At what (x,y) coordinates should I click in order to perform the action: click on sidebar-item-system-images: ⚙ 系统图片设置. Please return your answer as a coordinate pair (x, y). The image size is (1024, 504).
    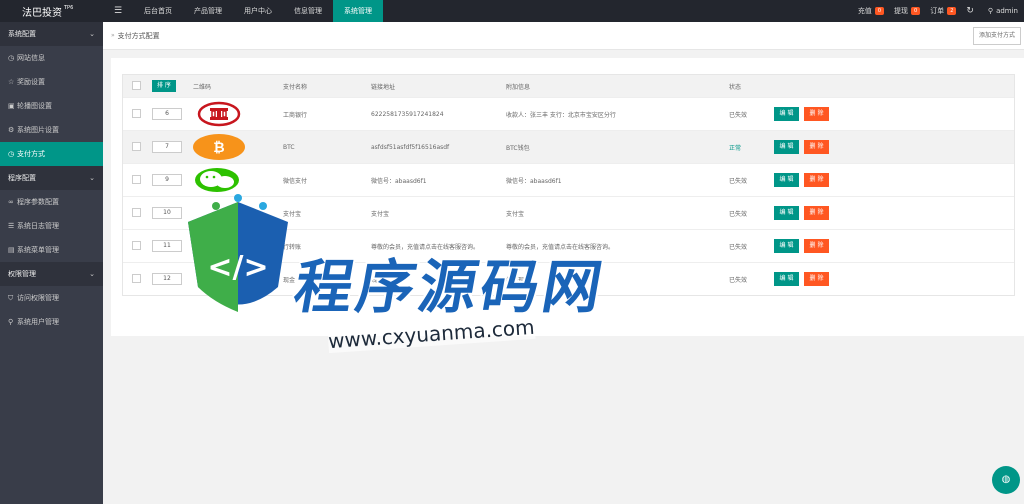
    Looking at the image, I should click on (51, 130).